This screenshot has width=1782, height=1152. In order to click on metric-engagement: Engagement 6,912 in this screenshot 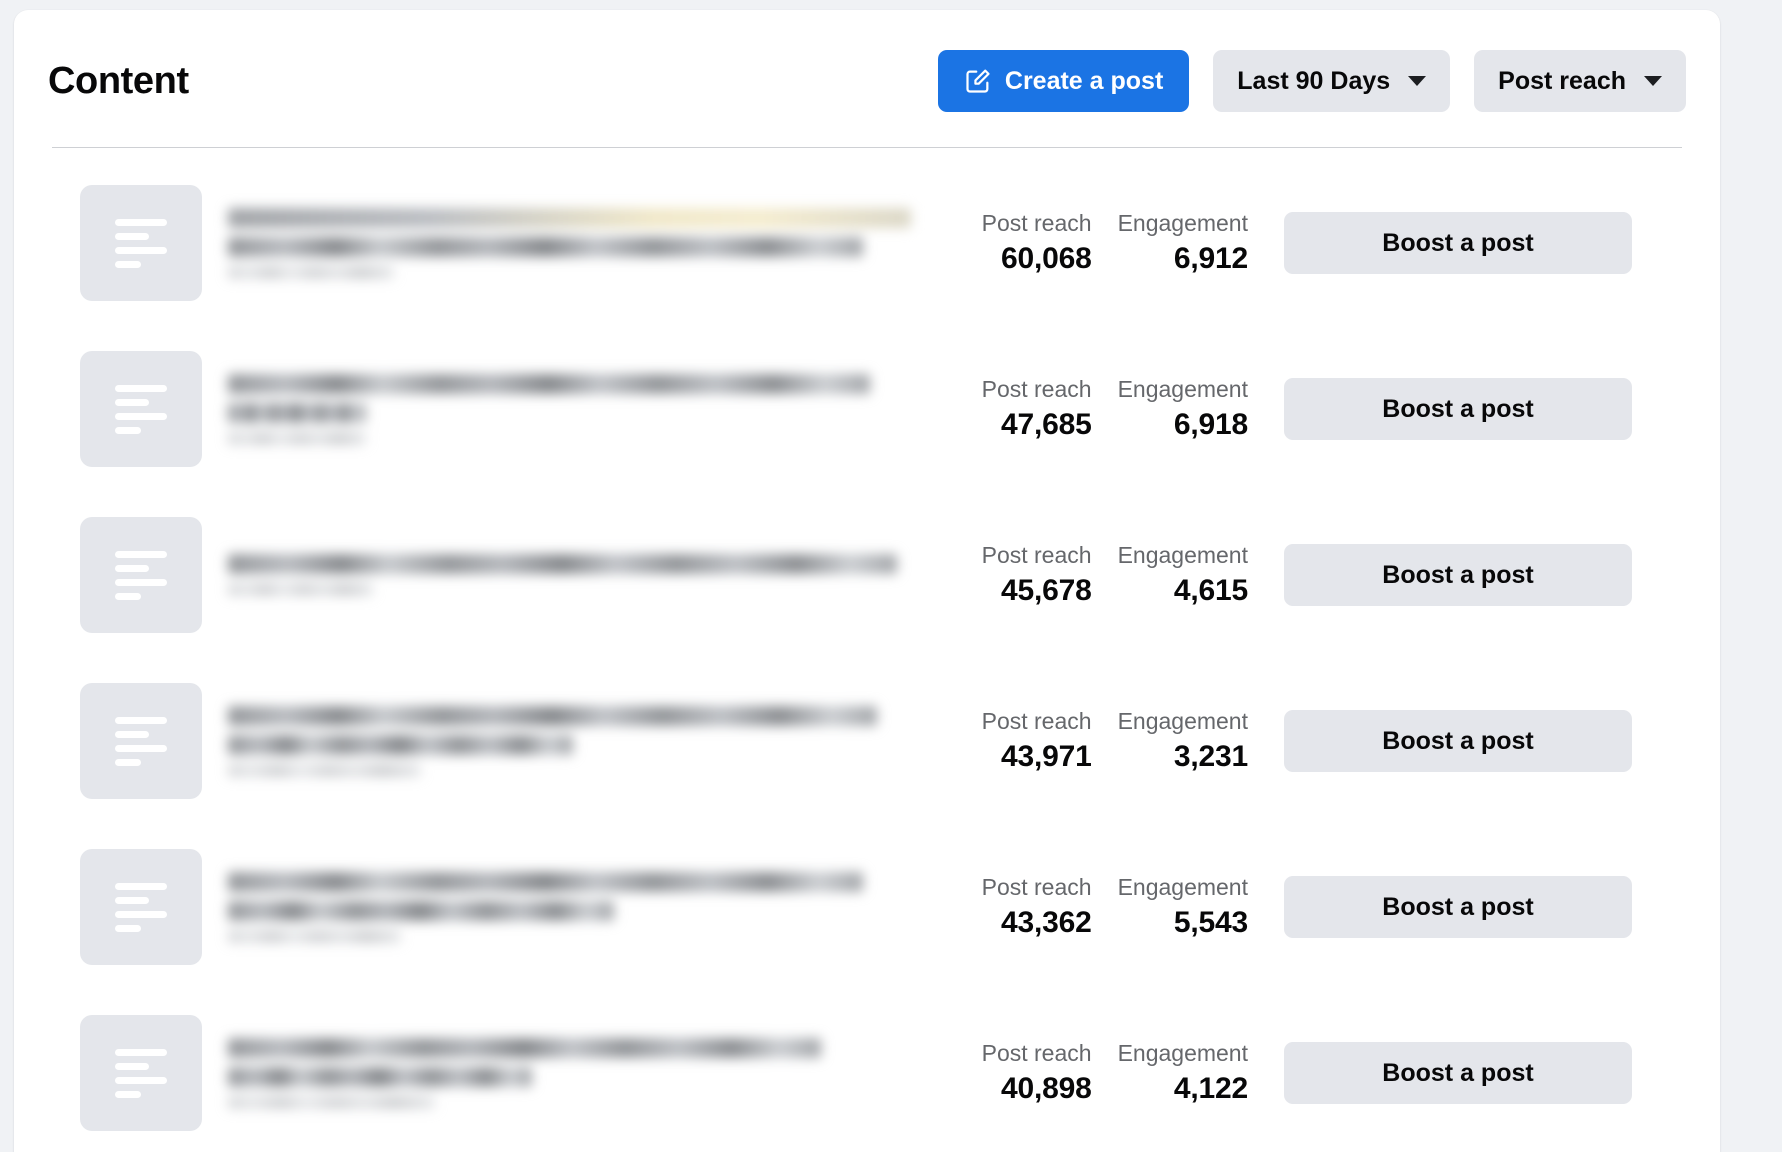, I will do `click(1183, 242)`.